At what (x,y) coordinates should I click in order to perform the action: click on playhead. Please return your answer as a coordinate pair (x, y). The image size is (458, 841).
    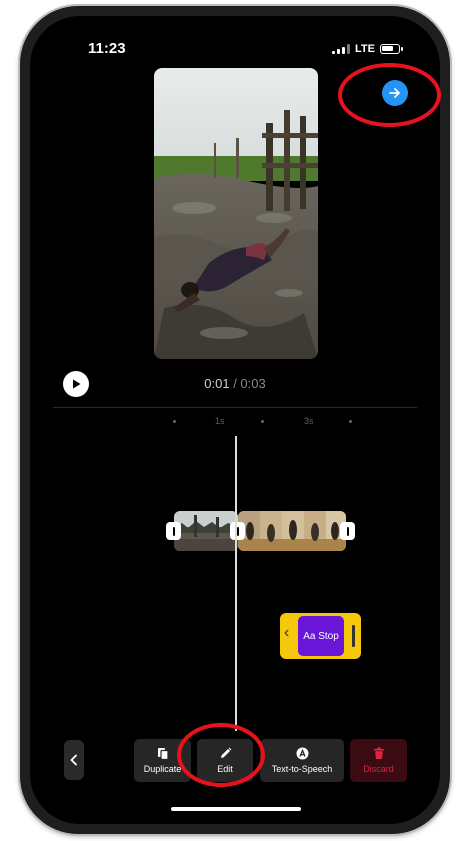
    Looking at the image, I should click on (236, 583).